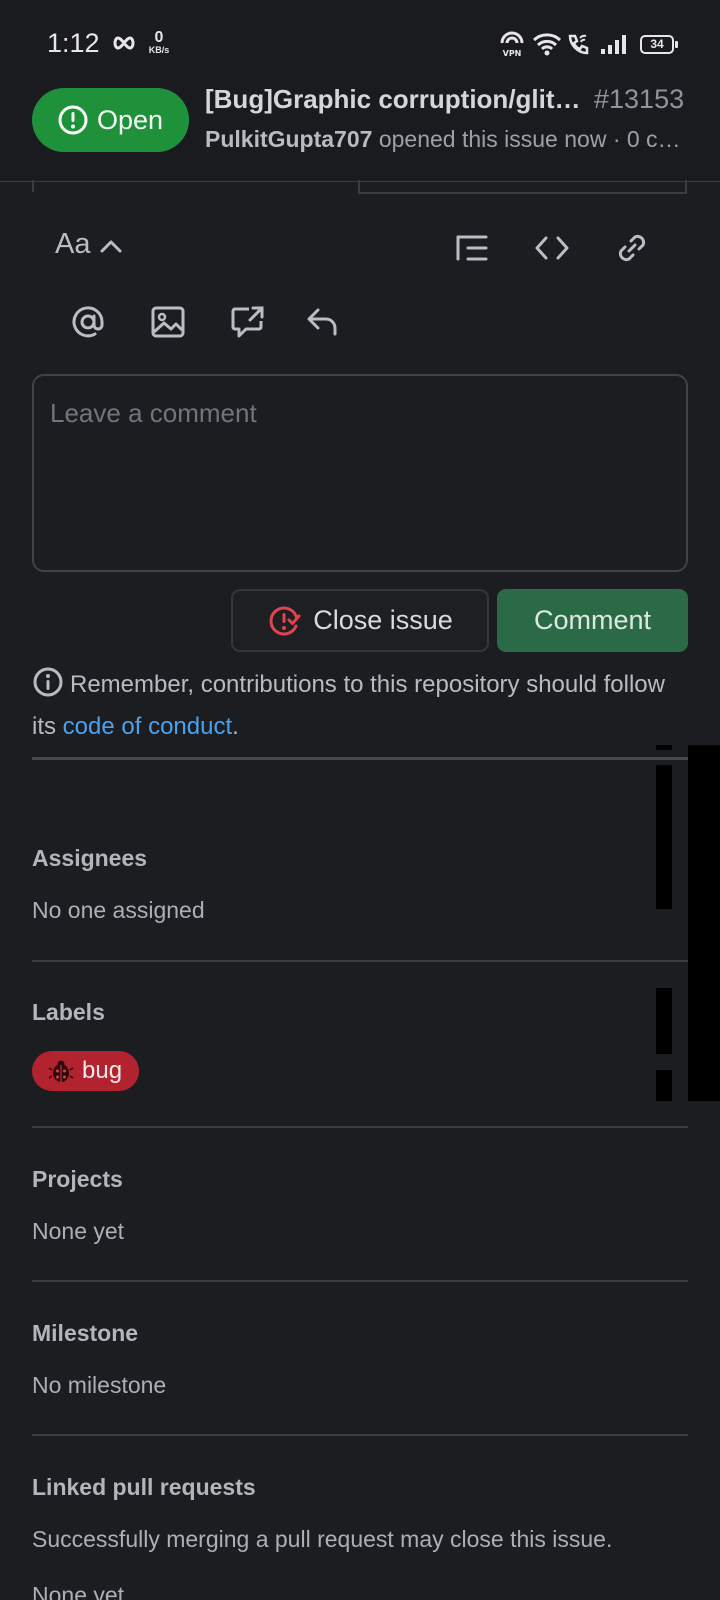  Describe the element at coordinates (472, 248) in the screenshot. I see `list-icon` at that location.